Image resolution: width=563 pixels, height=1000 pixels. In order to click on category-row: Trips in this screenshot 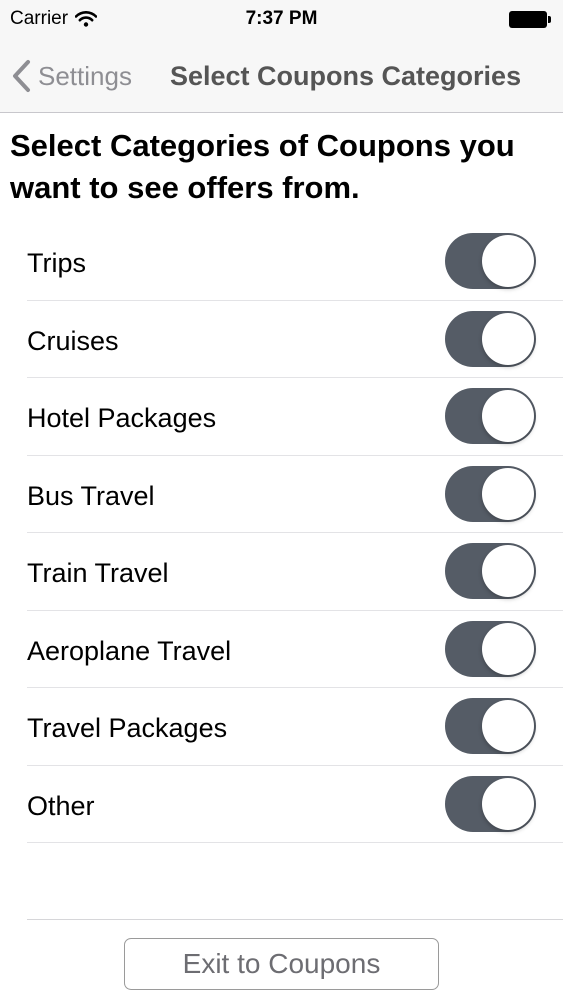, I will do `click(295, 262)`.